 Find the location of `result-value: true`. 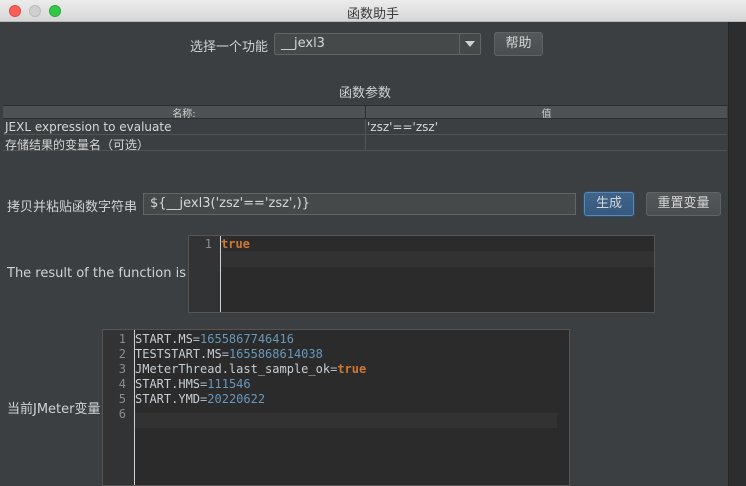

result-value: true is located at coordinates (235, 244).